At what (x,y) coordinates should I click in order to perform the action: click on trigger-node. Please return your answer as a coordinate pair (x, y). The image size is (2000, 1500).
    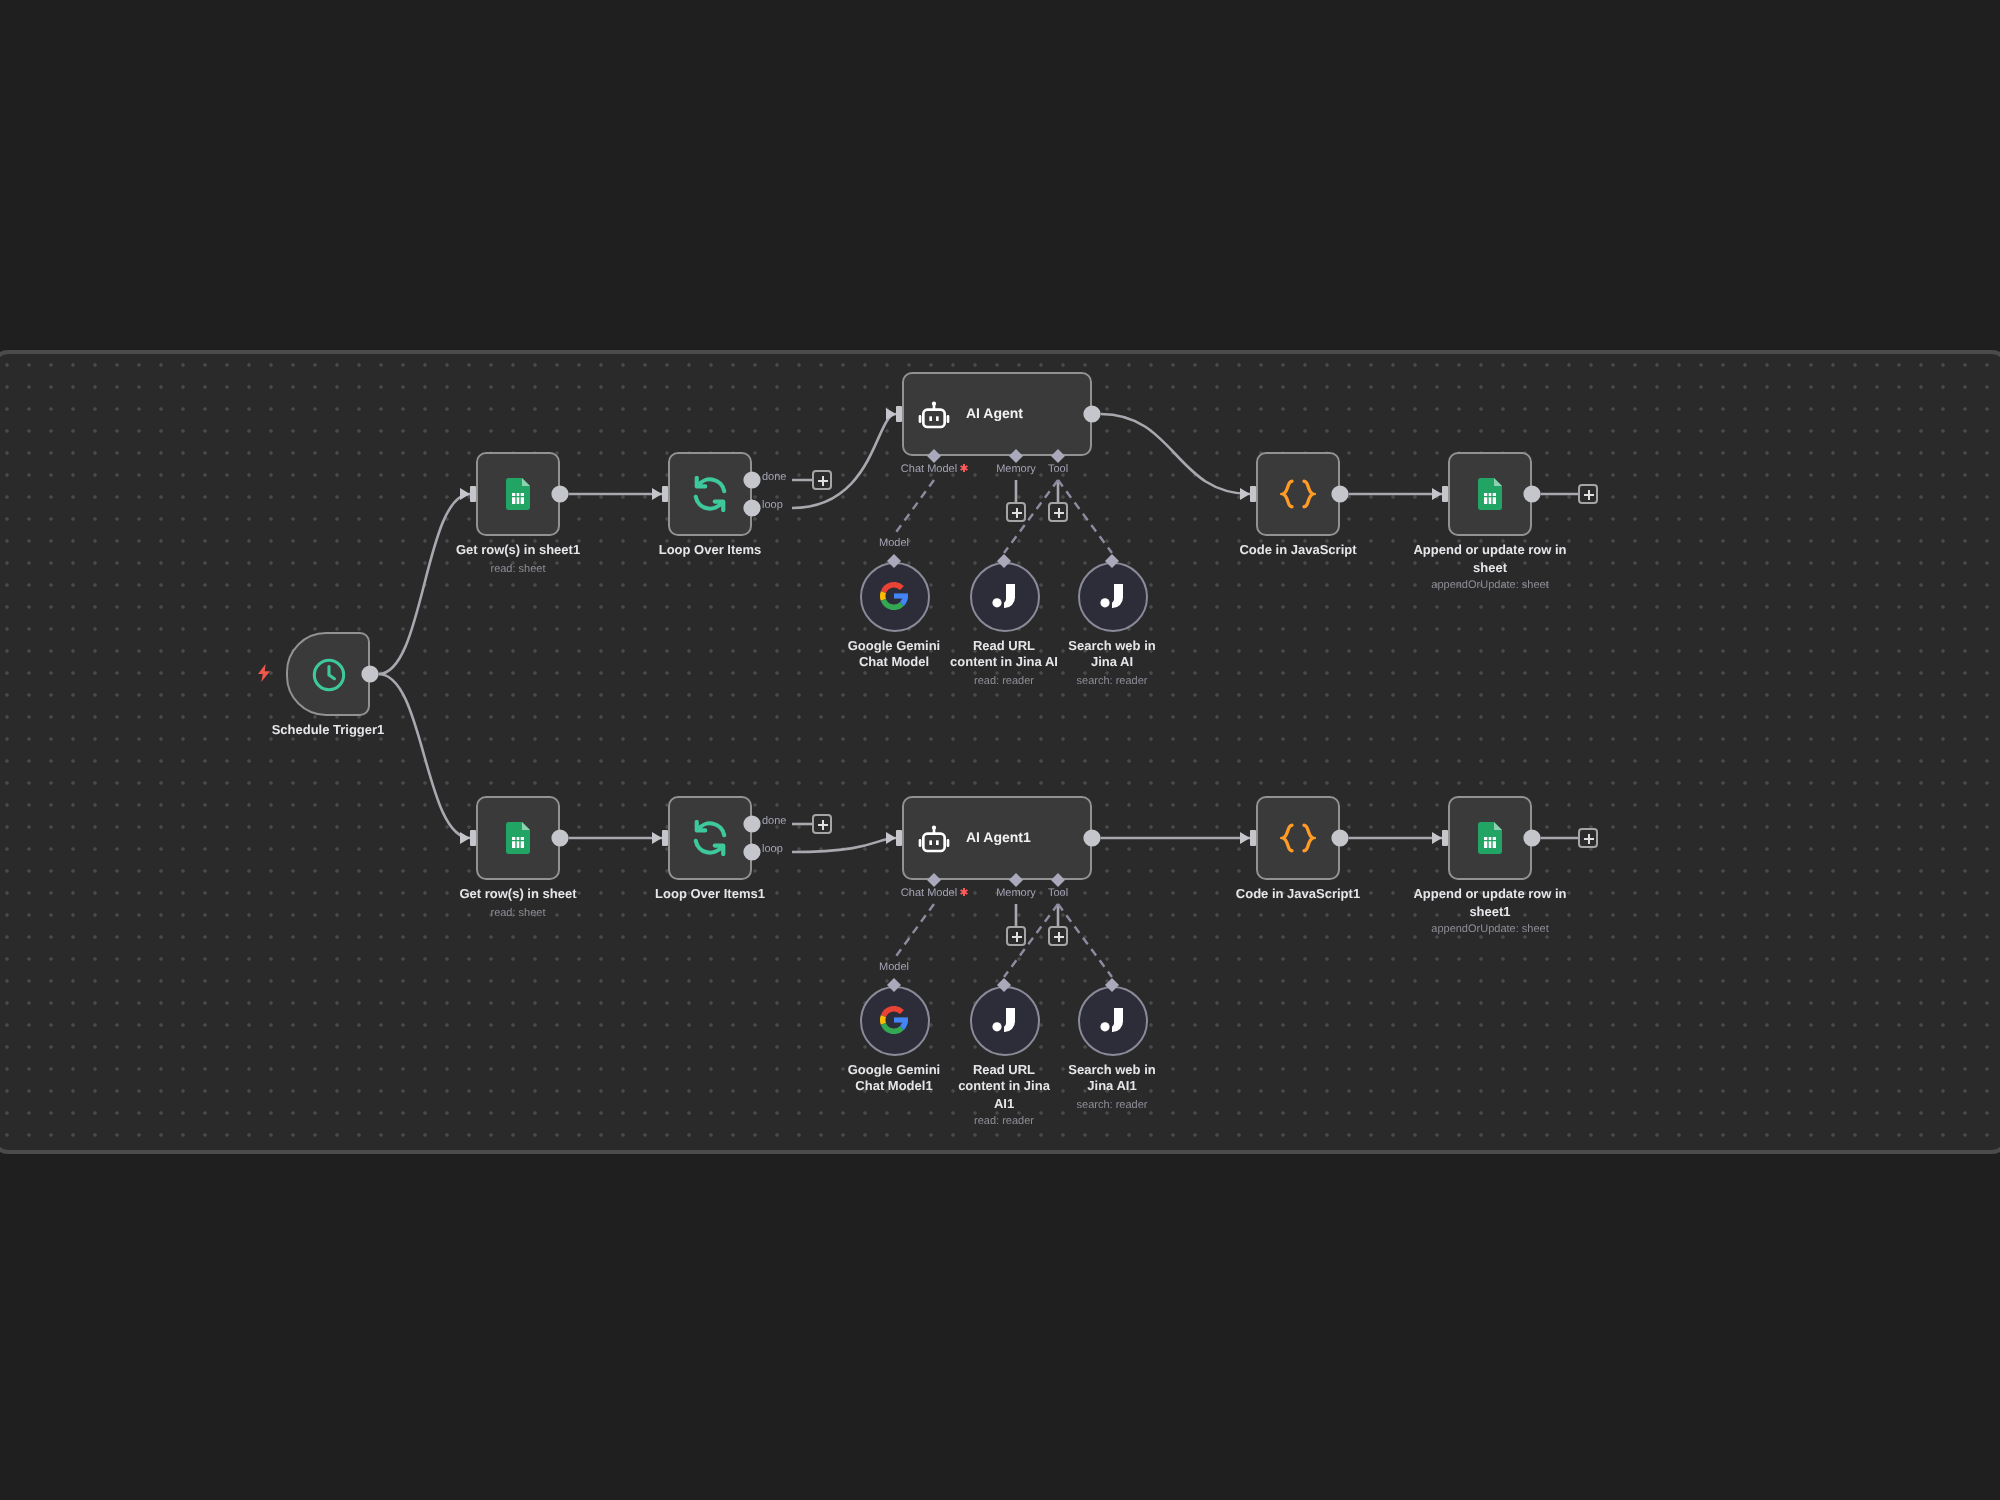
    Looking at the image, I should click on (328, 674).